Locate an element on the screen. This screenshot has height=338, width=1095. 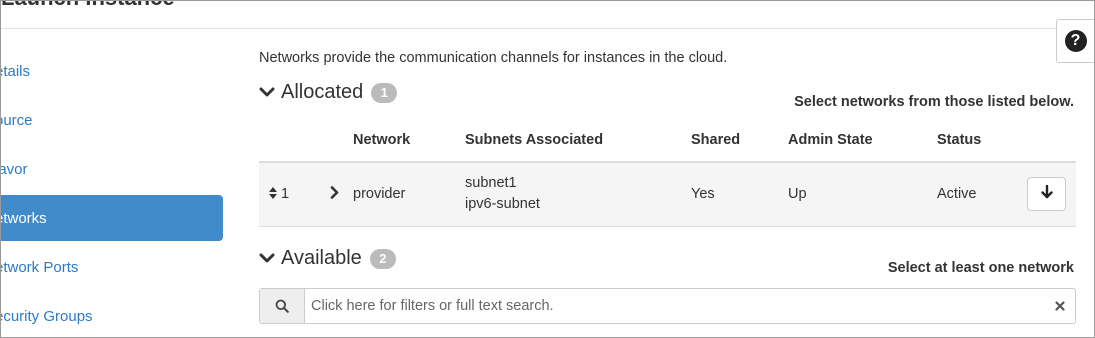
column-header-subnets: Subnets Associated is located at coordinates (534, 140).